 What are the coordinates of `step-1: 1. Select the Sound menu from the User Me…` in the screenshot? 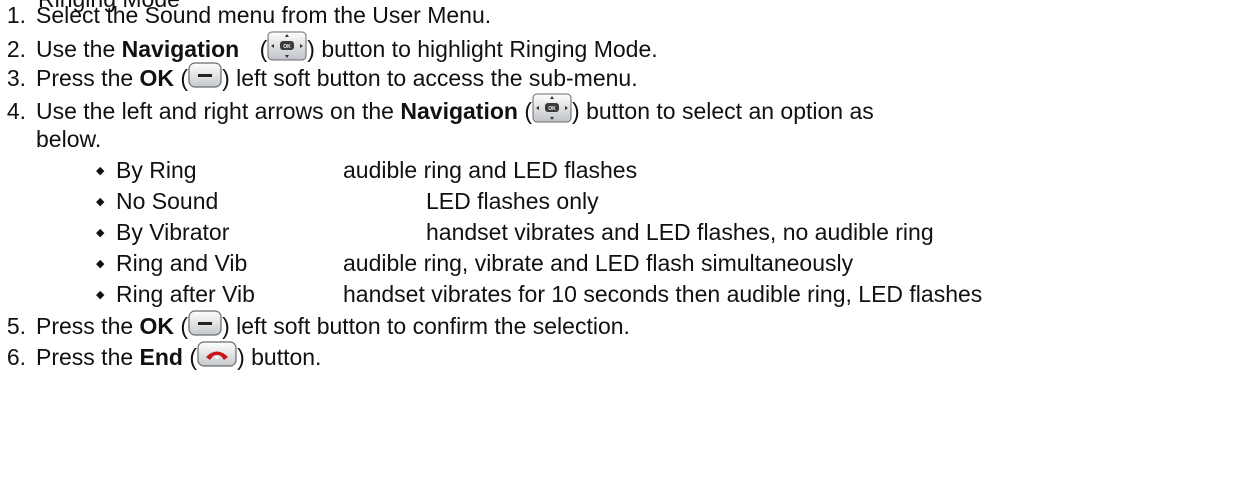 It's located at (245, 15).